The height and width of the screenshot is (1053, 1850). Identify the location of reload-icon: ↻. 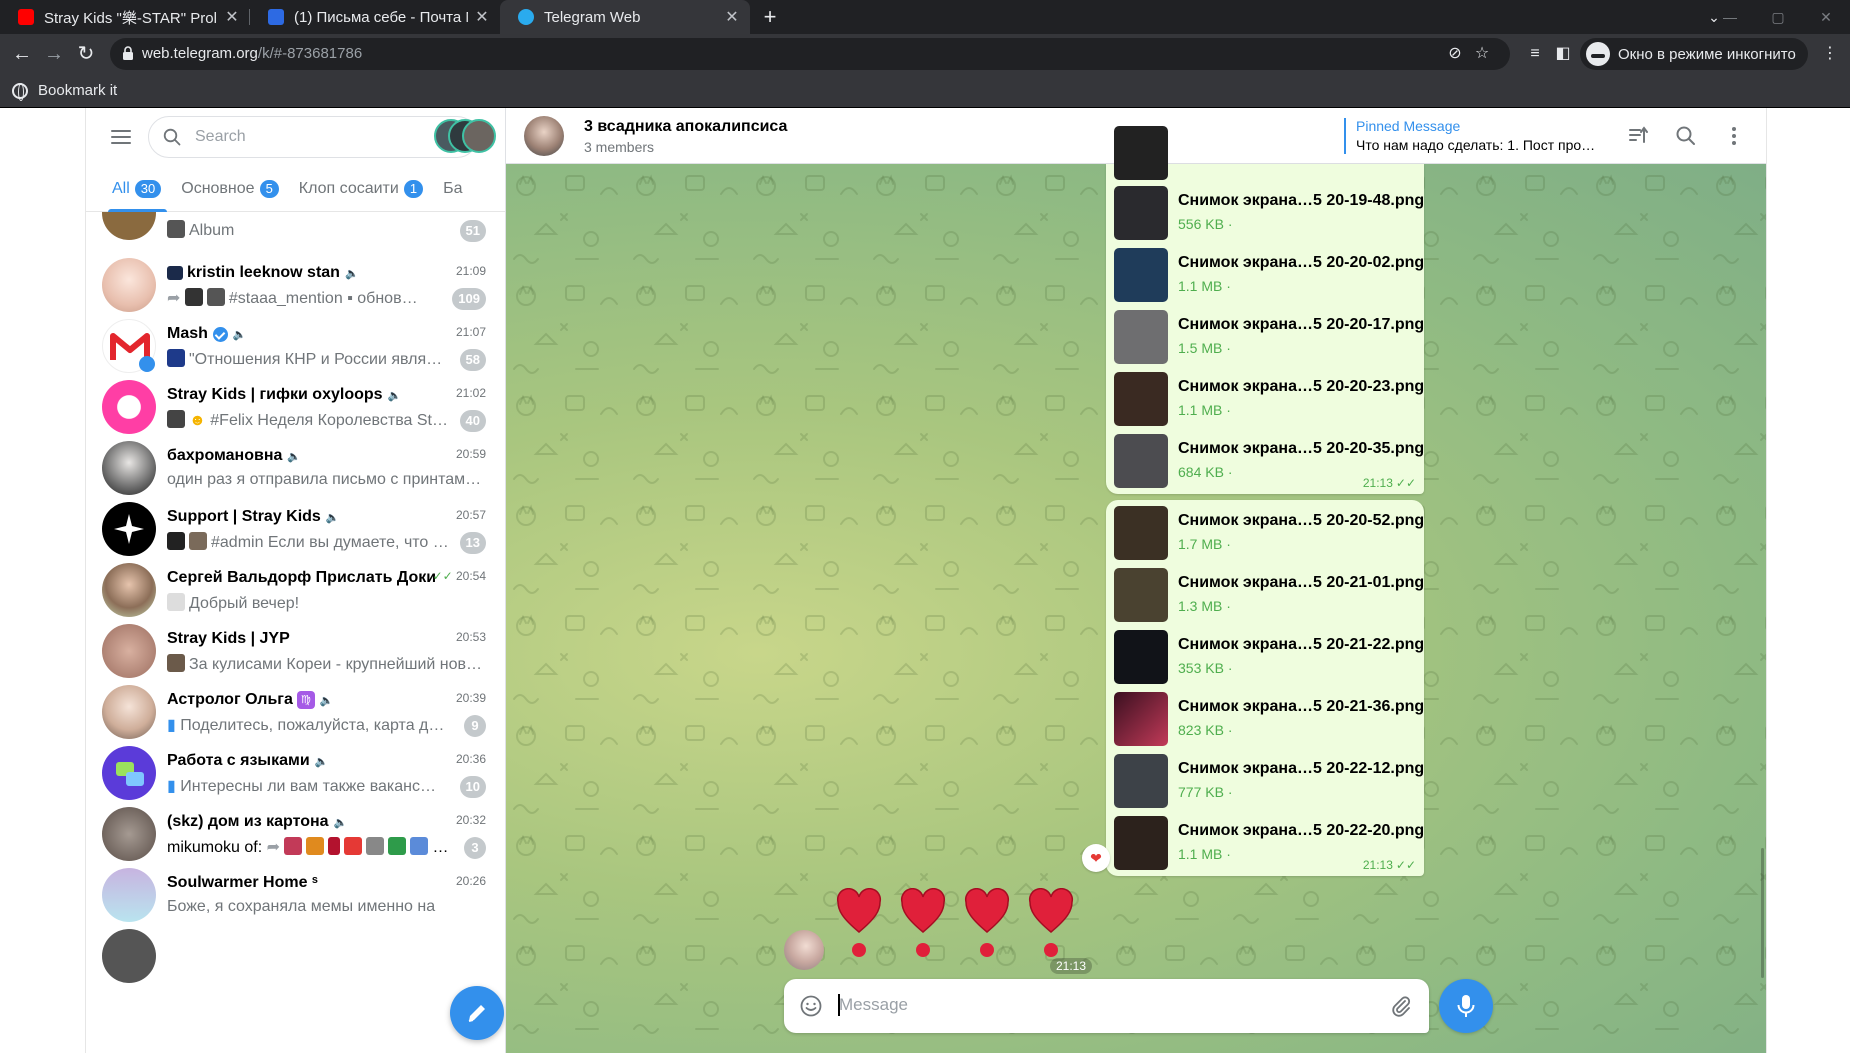
(86, 54).